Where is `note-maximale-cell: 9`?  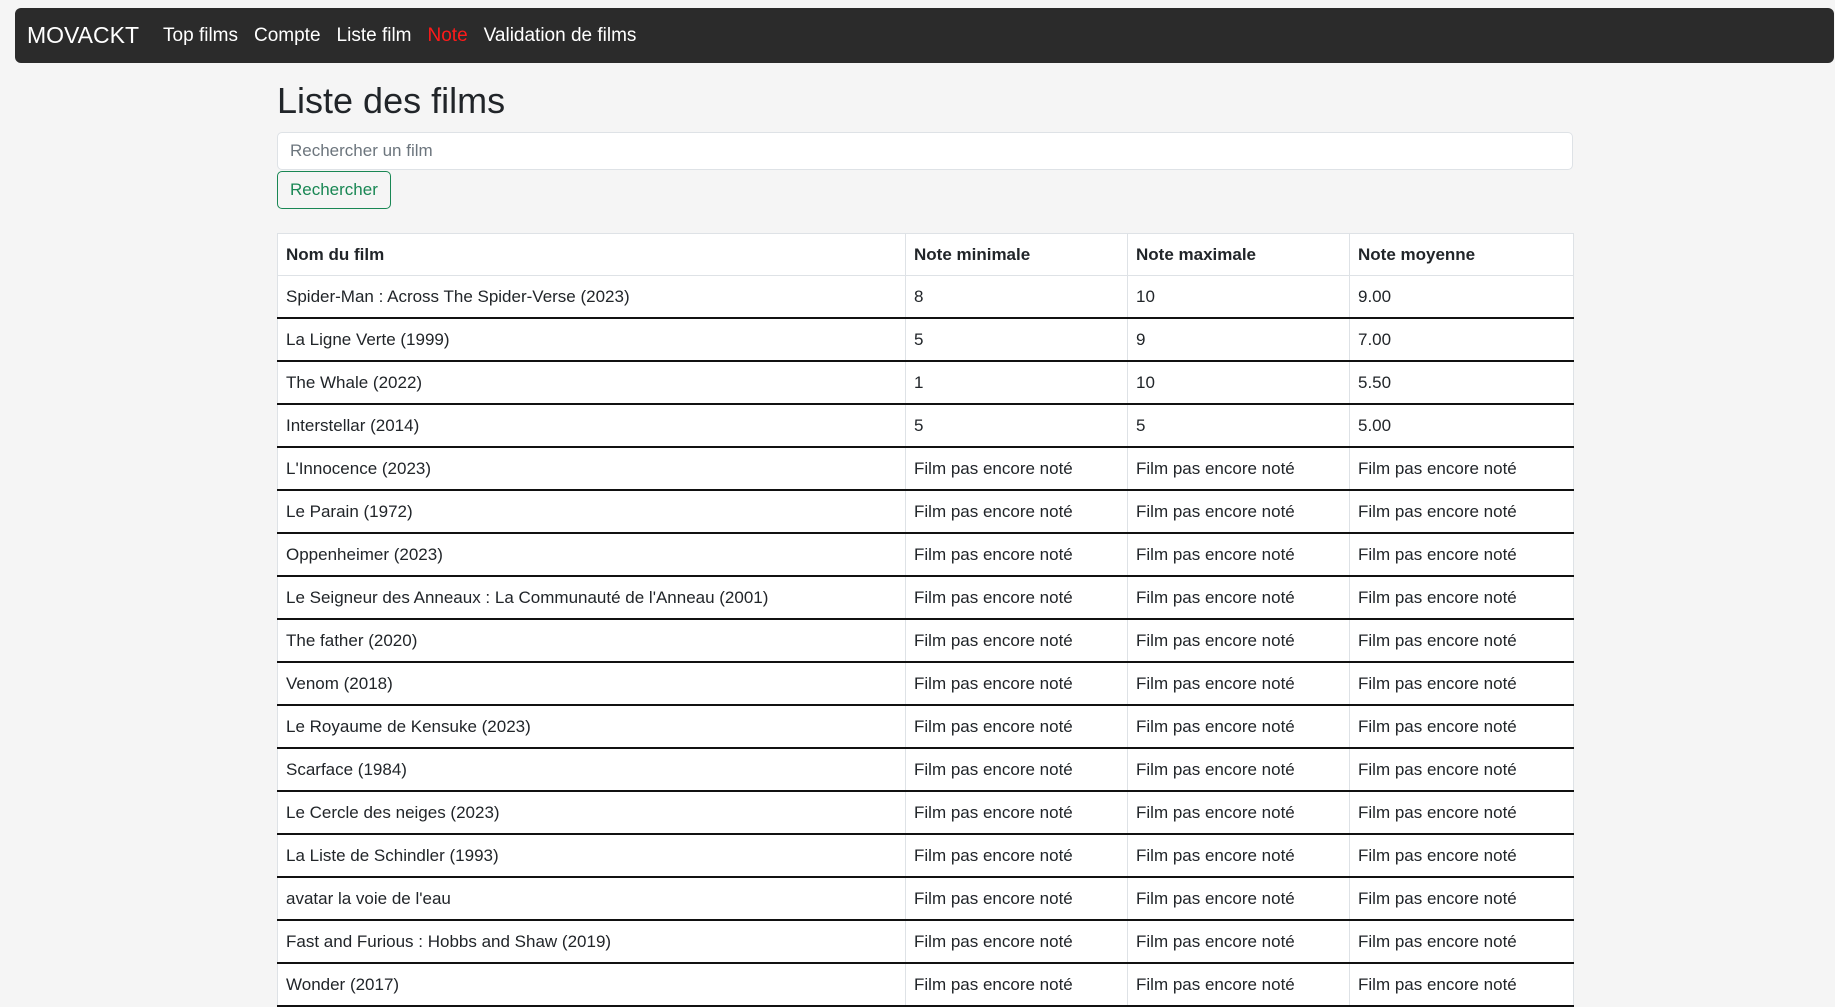
note-maximale-cell: 9 is located at coordinates (1238, 340).